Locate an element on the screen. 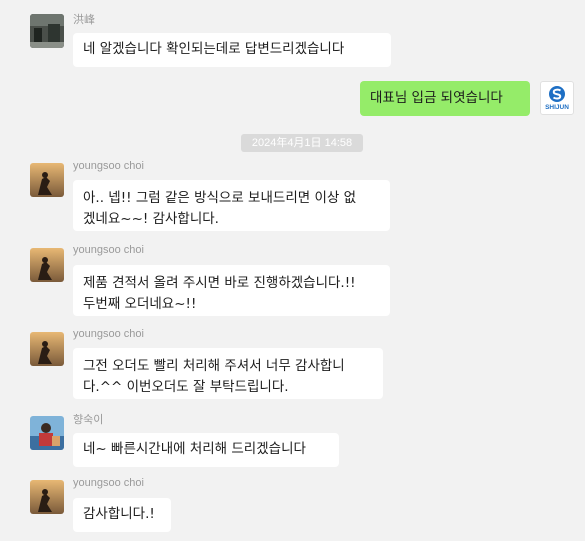  avatar-hyangsuk-image is located at coordinates (47, 433).